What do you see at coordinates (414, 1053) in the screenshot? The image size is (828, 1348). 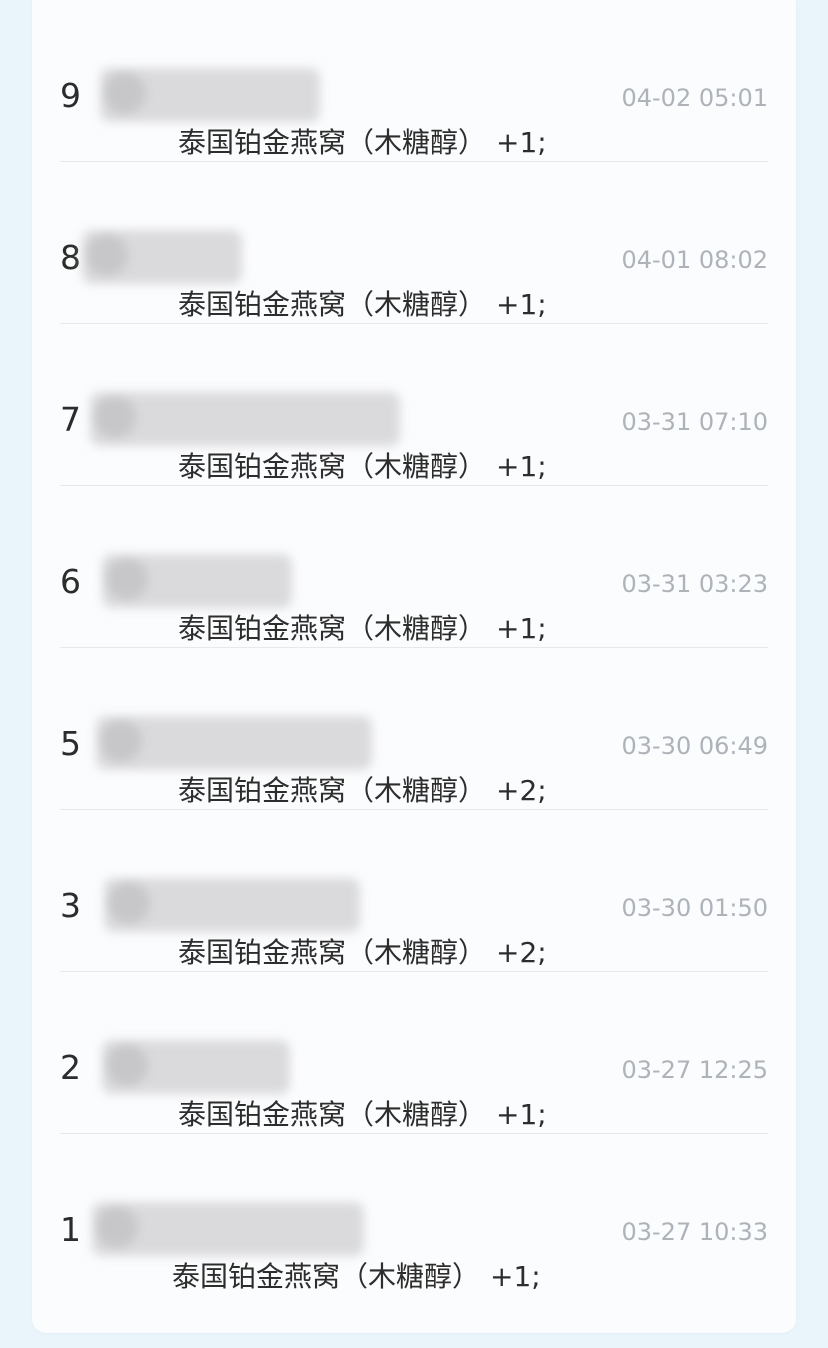 I see `list-item: 2 03-27 12:25 泰国铂金燕窝（木糖醇） +1;` at bounding box center [414, 1053].